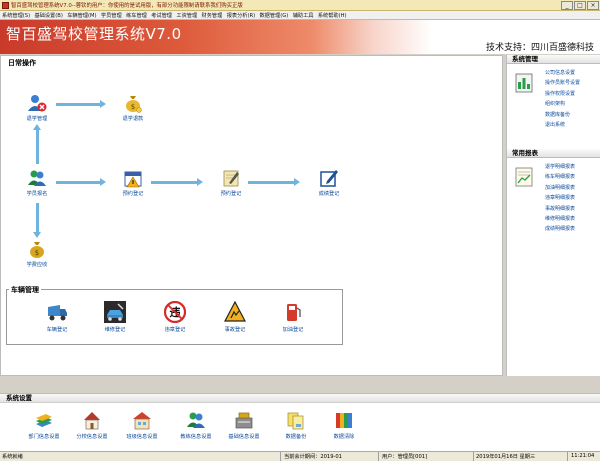 The width and height of the screenshot is (600, 461). Describe the element at coordinates (580, 5) in the screenshot. I see `maximize-button: □` at that location.